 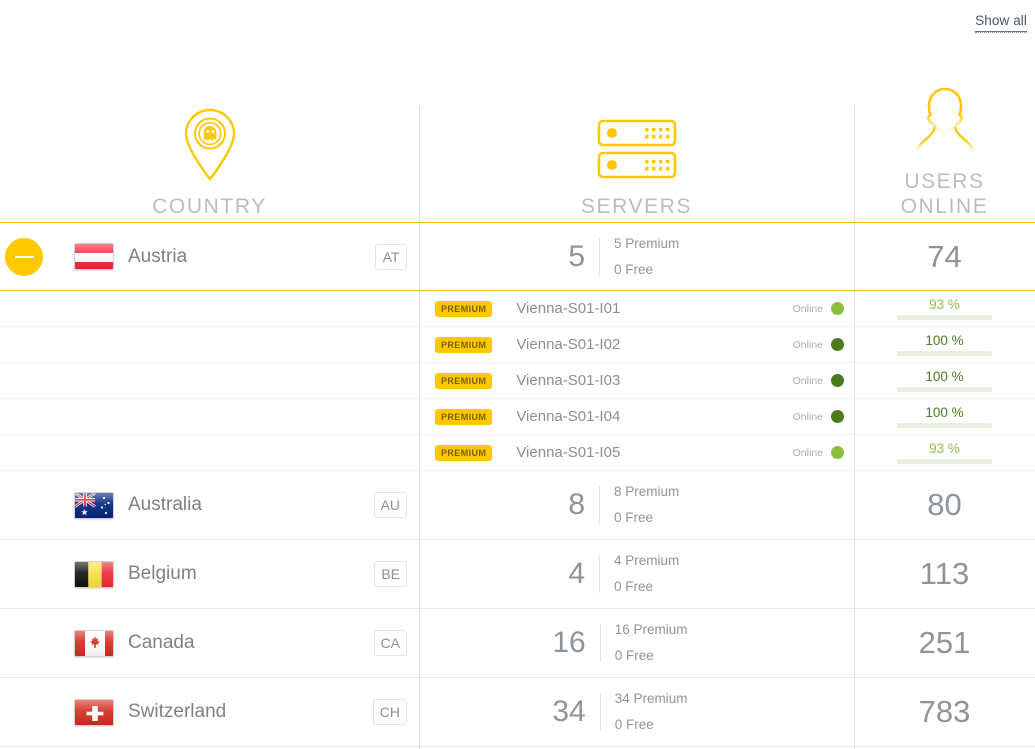 What do you see at coordinates (210, 145) in the screenshot?
I see `map-pin-ghost-icon` at bounding box center [210, 145].